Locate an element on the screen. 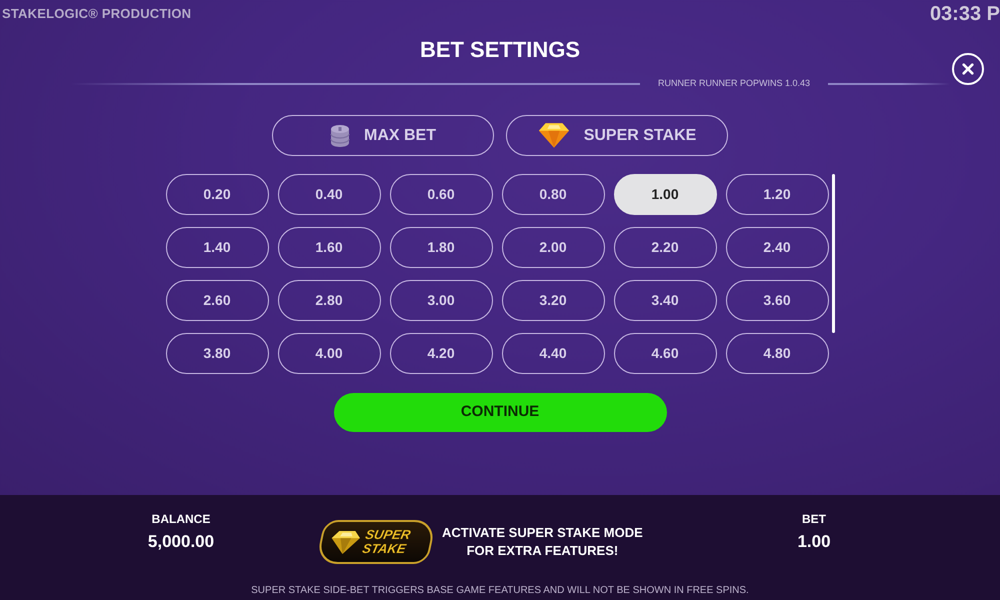 The width and height of the screenshot is (1000, 600). version-label: RUNNER RUNNER POPWINS 1.0.43 is located at coordinates (734, 83).